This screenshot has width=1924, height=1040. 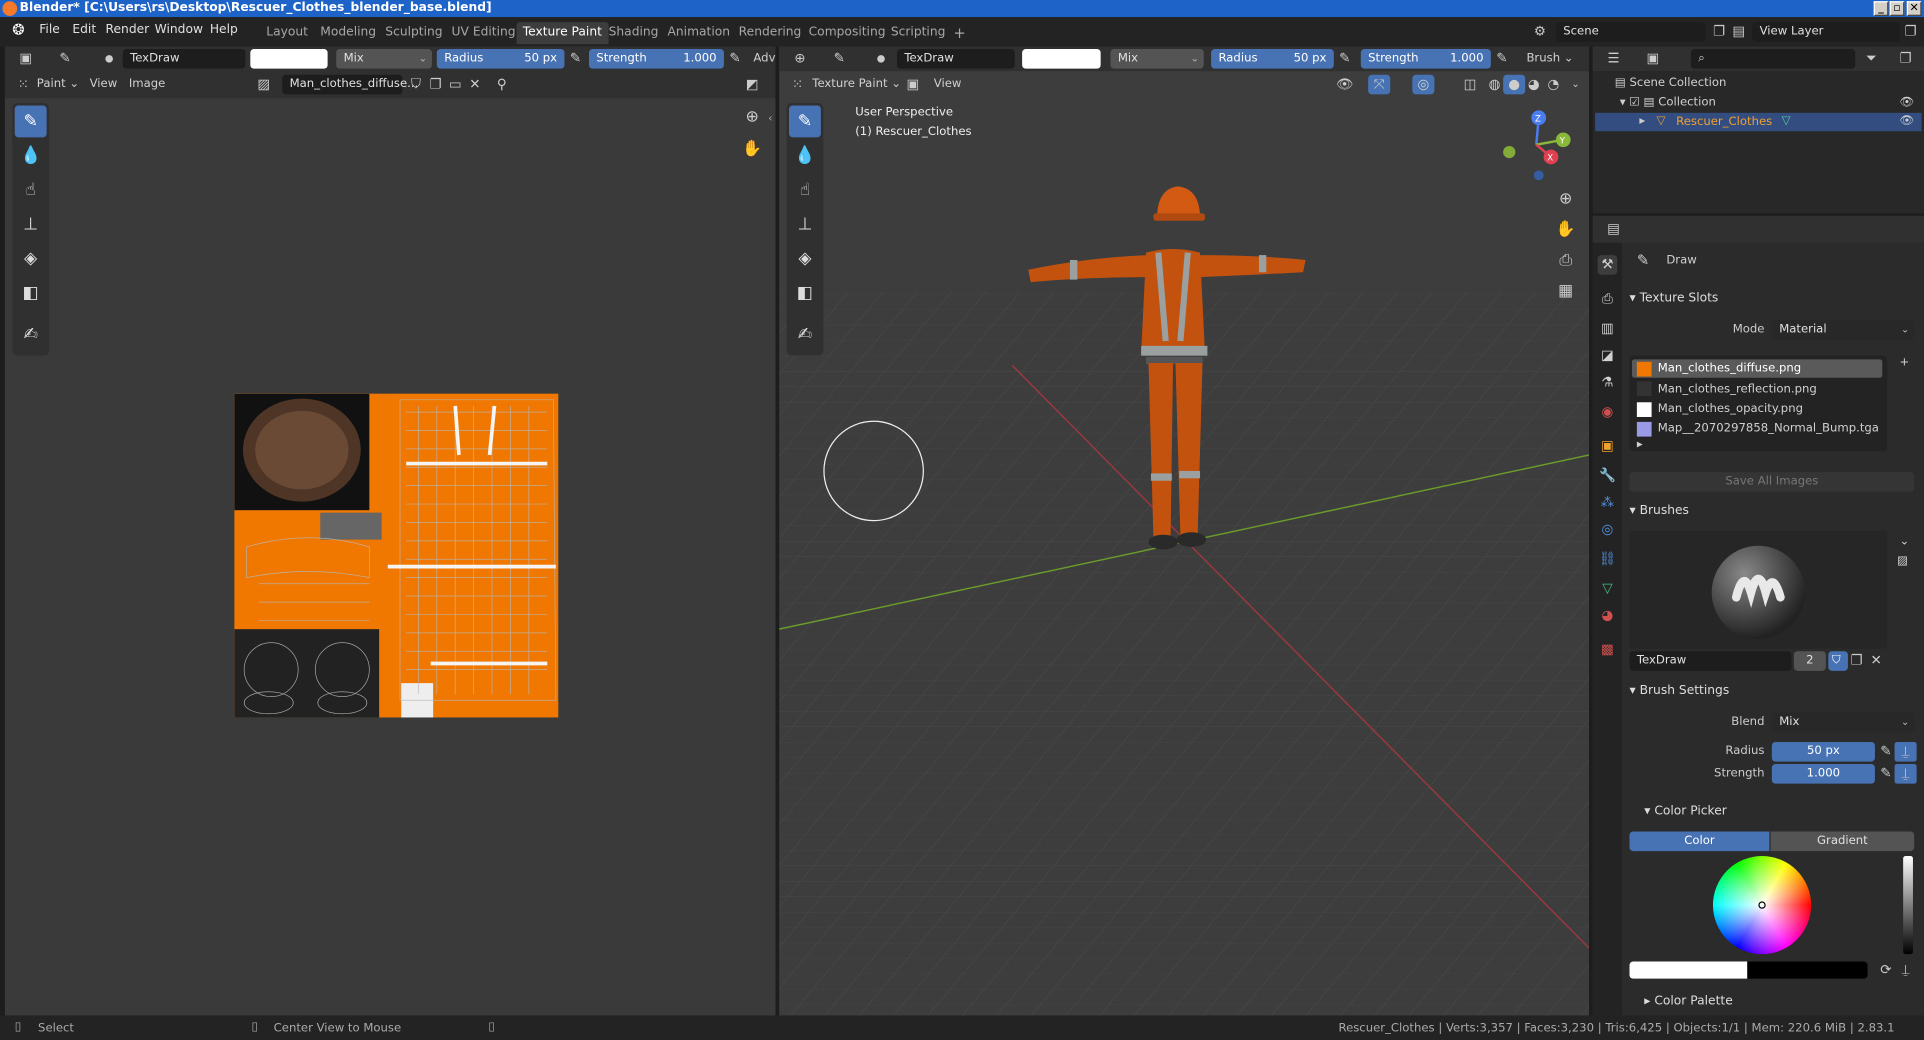 What do you see at coordinates (1908, 905) in the screenshot?
I see `value-slider` at bounding box center [1908, 905].